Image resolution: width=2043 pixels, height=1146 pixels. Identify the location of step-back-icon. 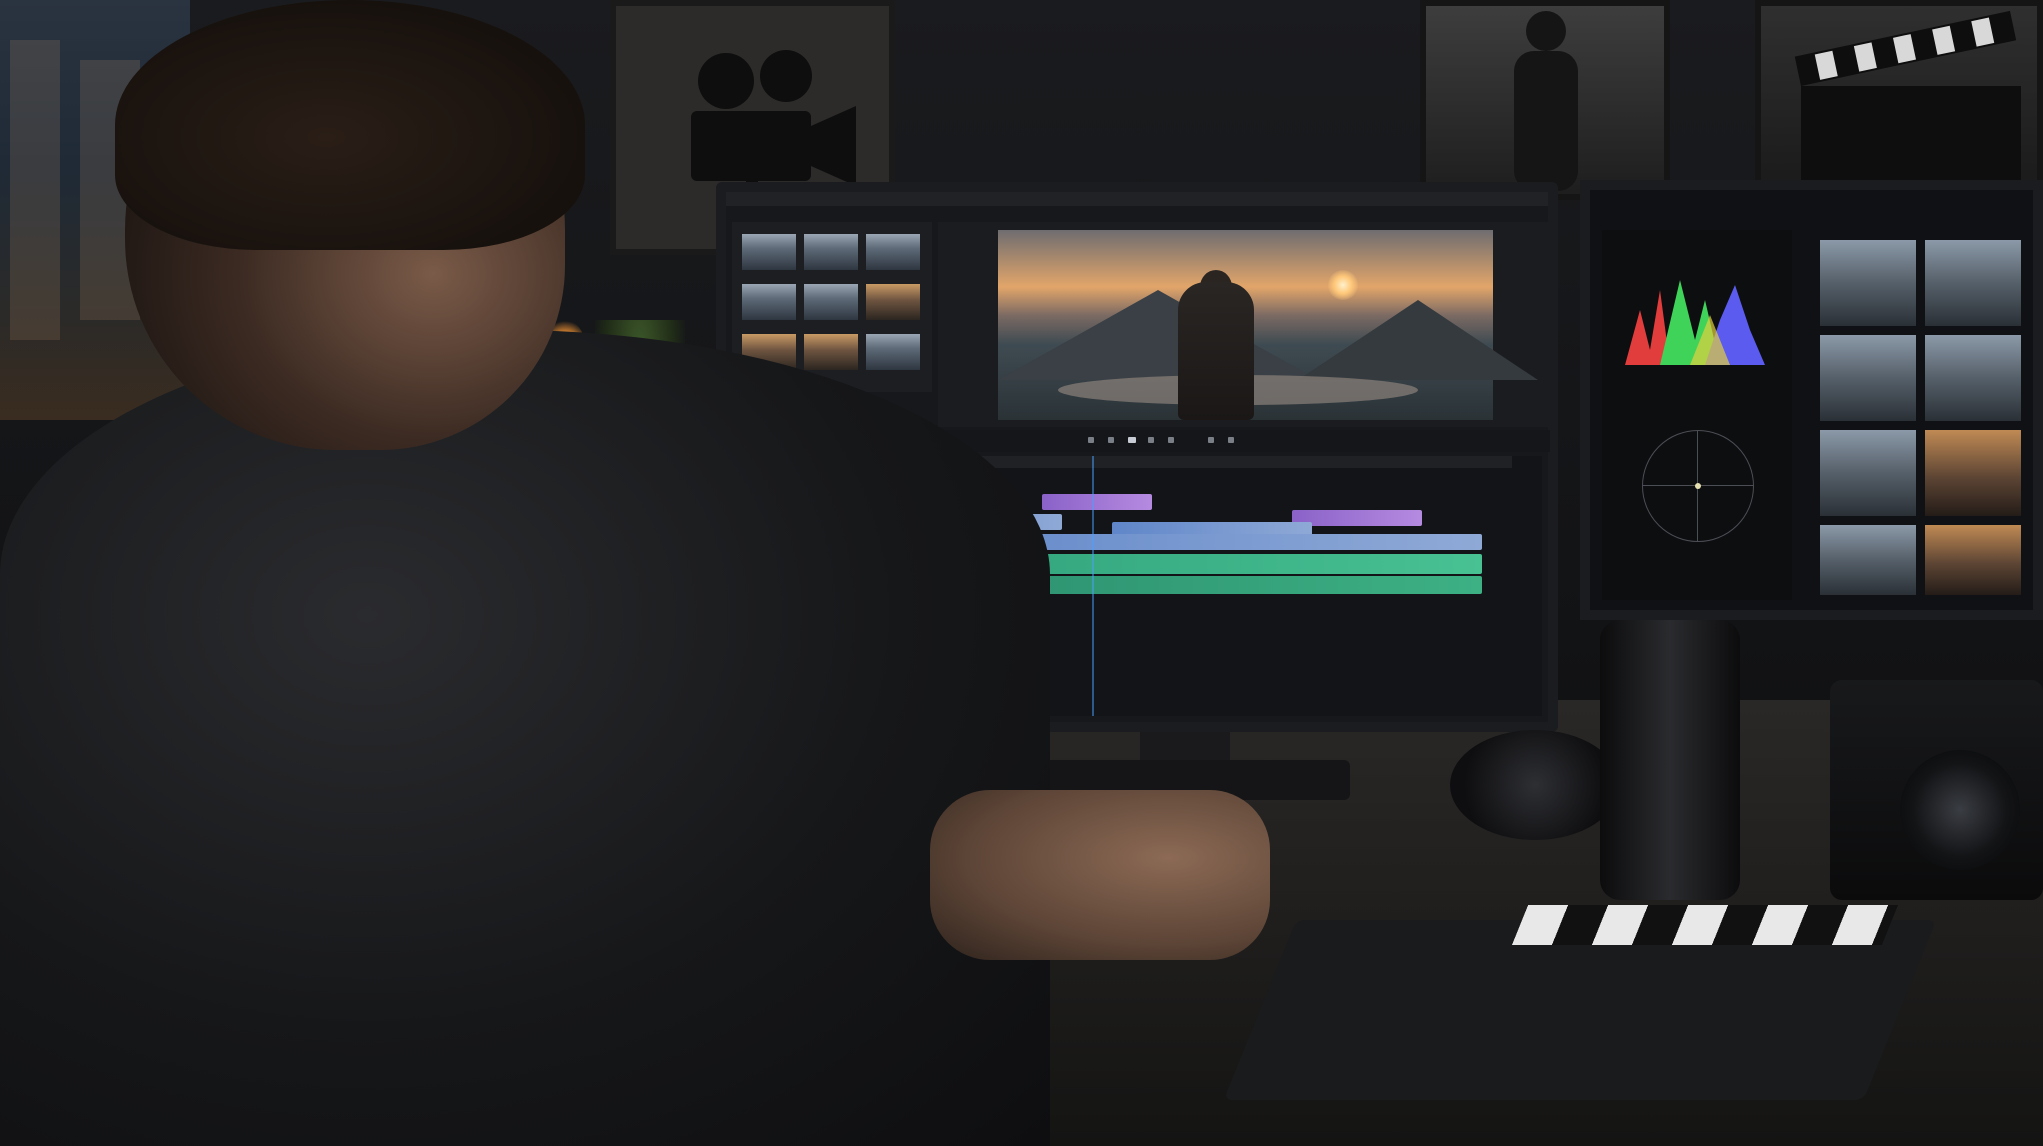
(1091, 440).